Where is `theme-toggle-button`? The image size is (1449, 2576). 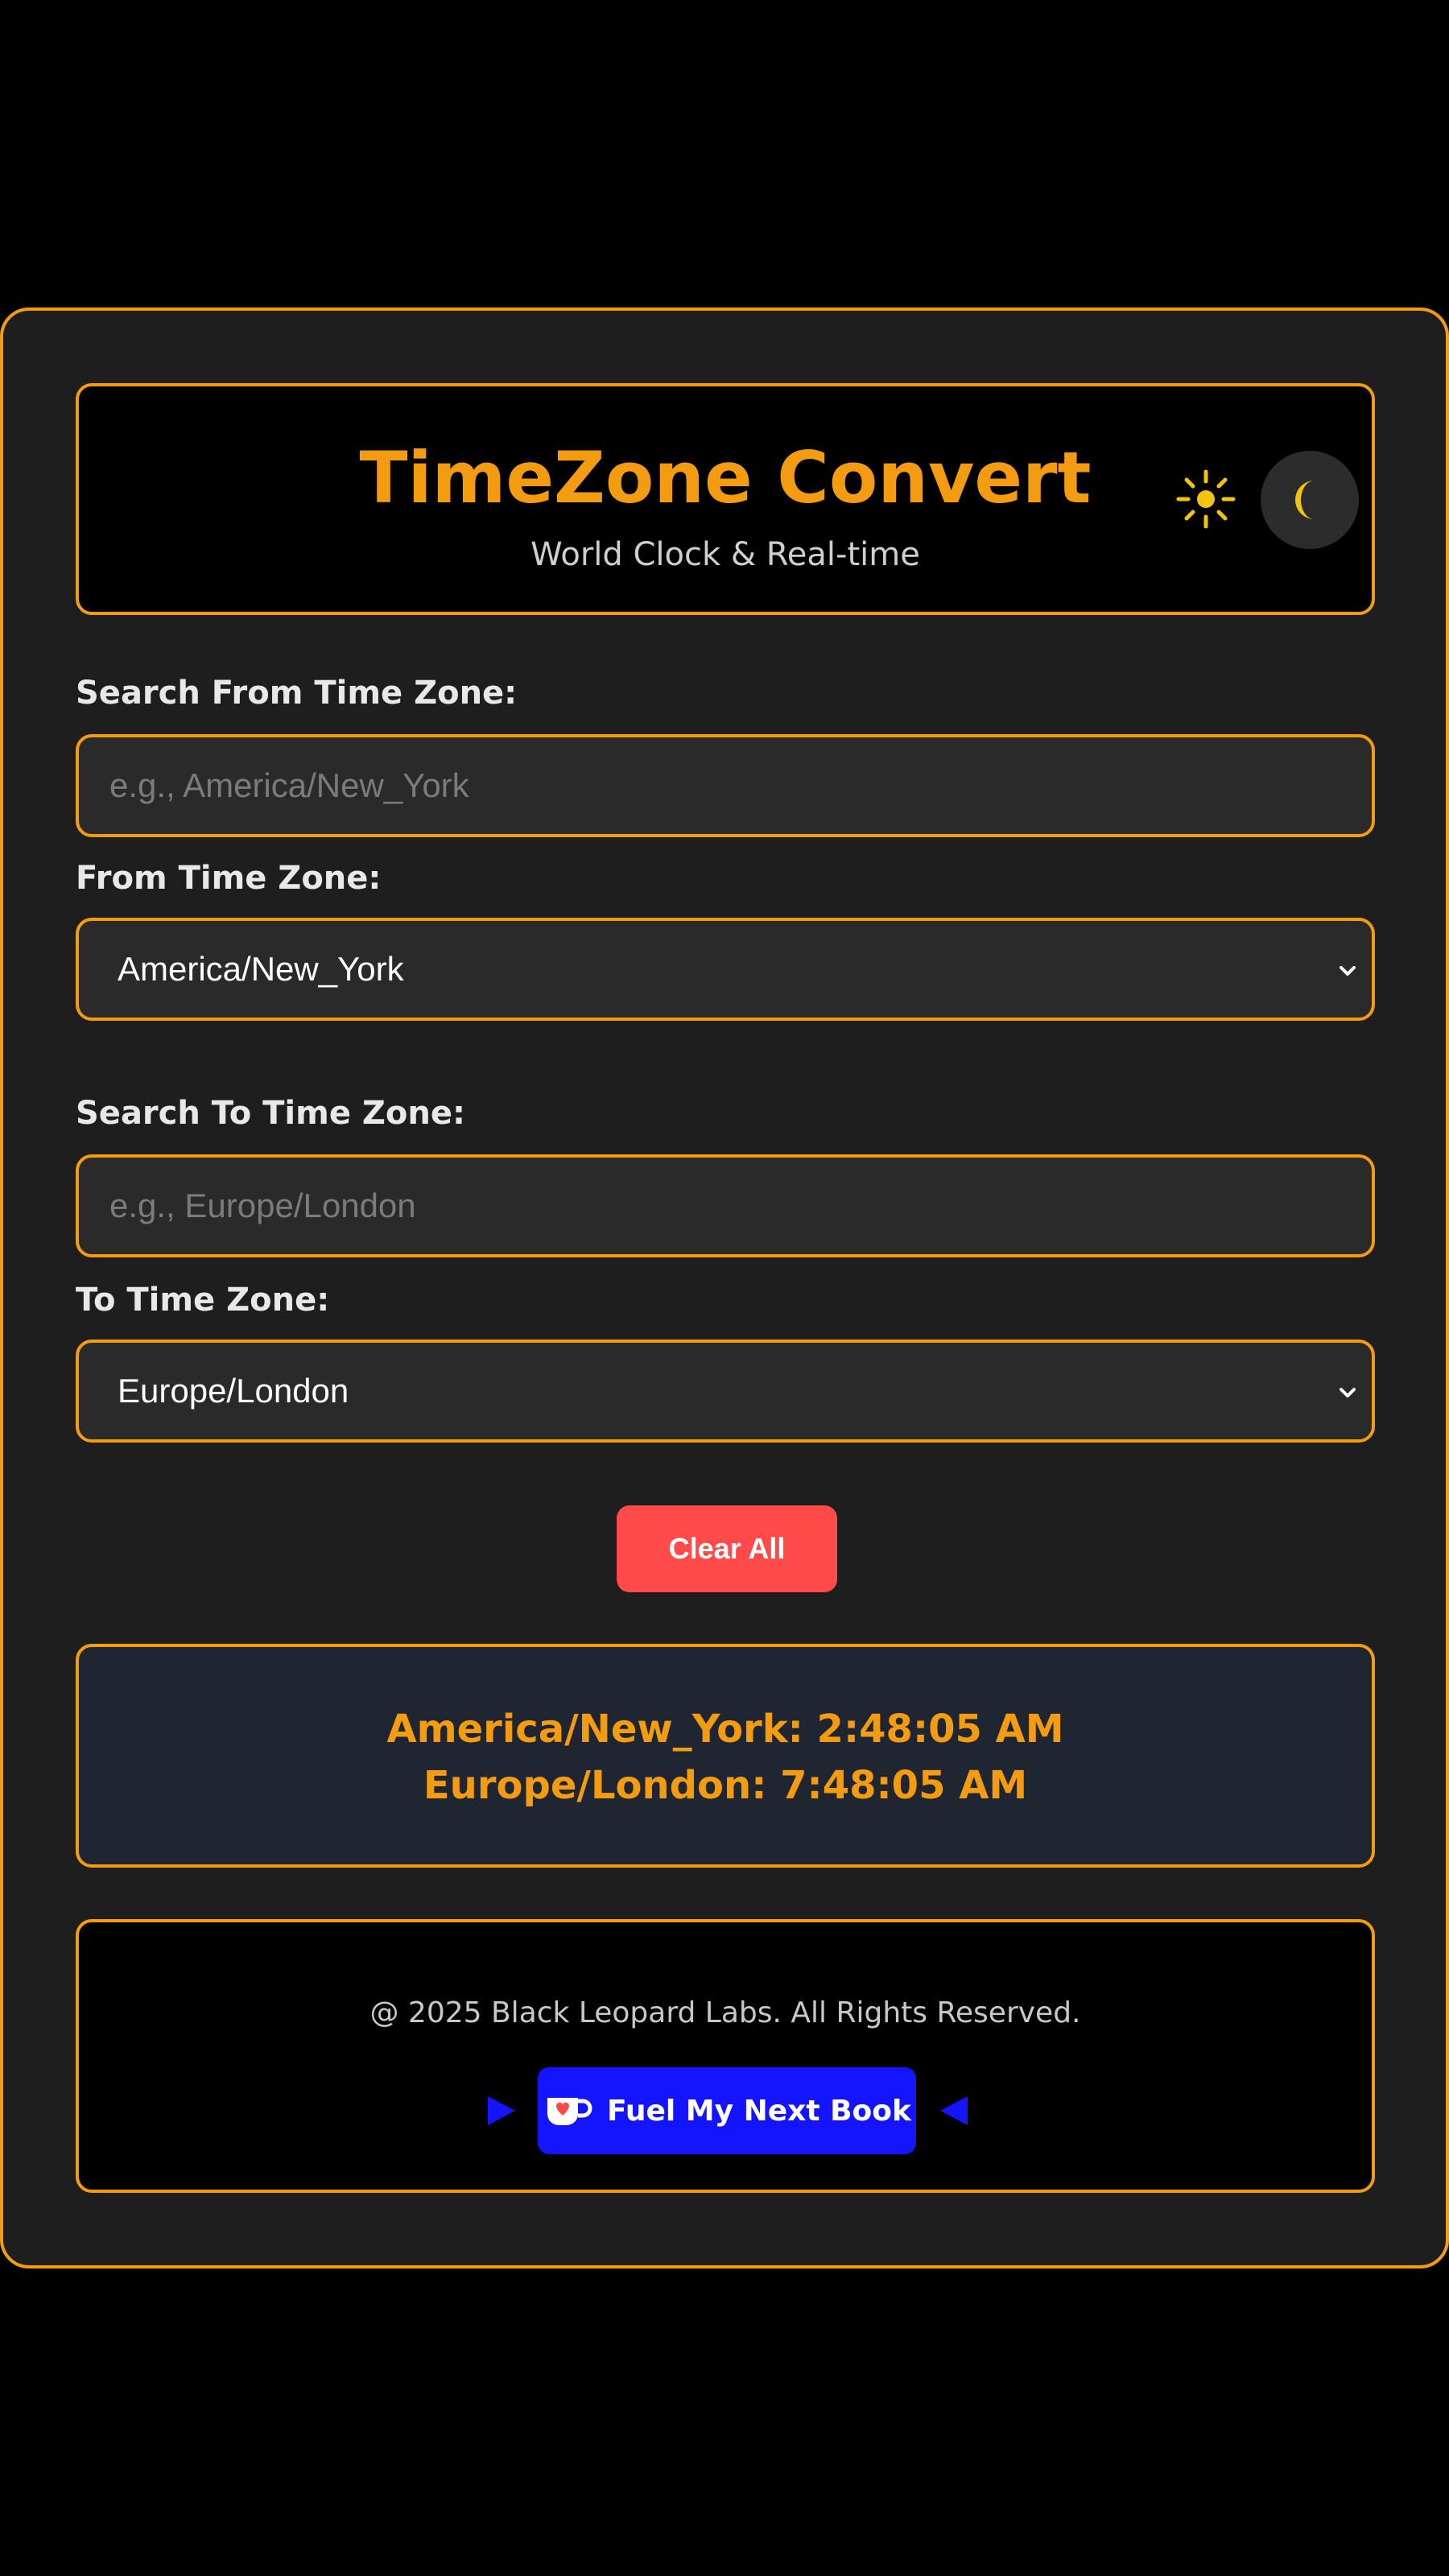 theme-toggle-button is located at coordinates (1310, 500).